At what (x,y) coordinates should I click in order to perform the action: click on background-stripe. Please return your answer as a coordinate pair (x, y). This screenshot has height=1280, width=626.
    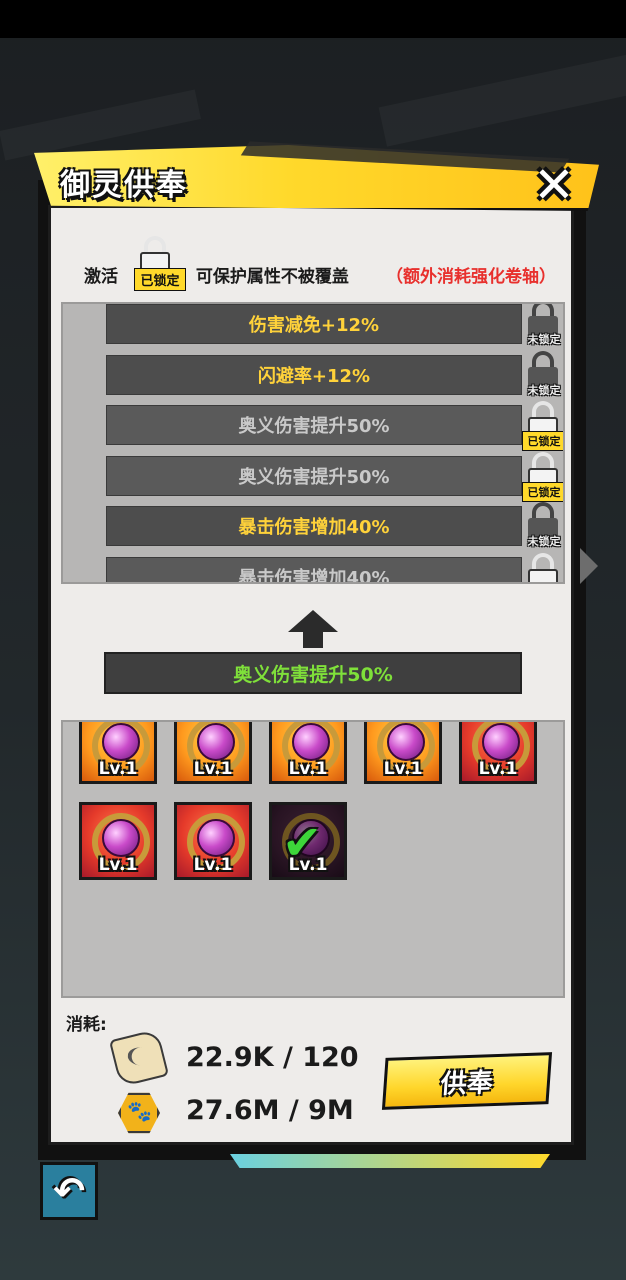
    Looking at the image, I should click on (502, 100).